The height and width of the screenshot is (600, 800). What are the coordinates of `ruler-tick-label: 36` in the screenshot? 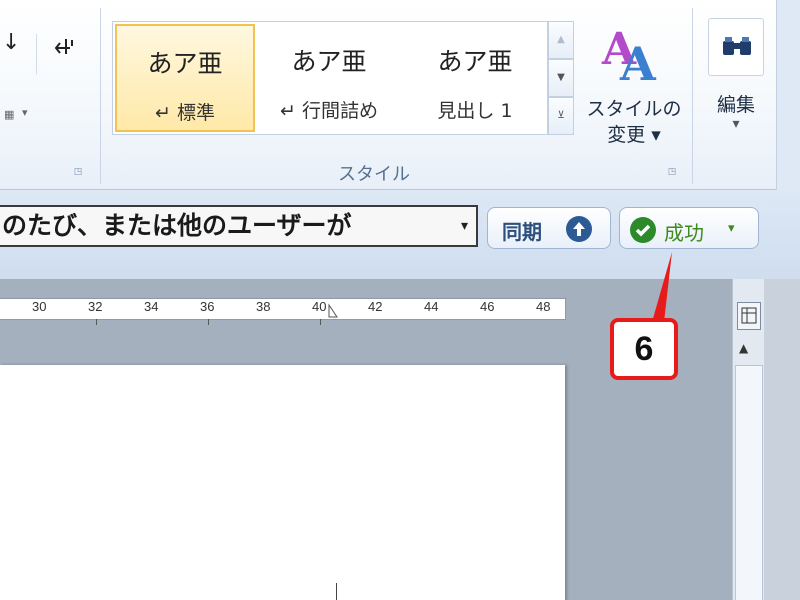 It's located at (207, 306).